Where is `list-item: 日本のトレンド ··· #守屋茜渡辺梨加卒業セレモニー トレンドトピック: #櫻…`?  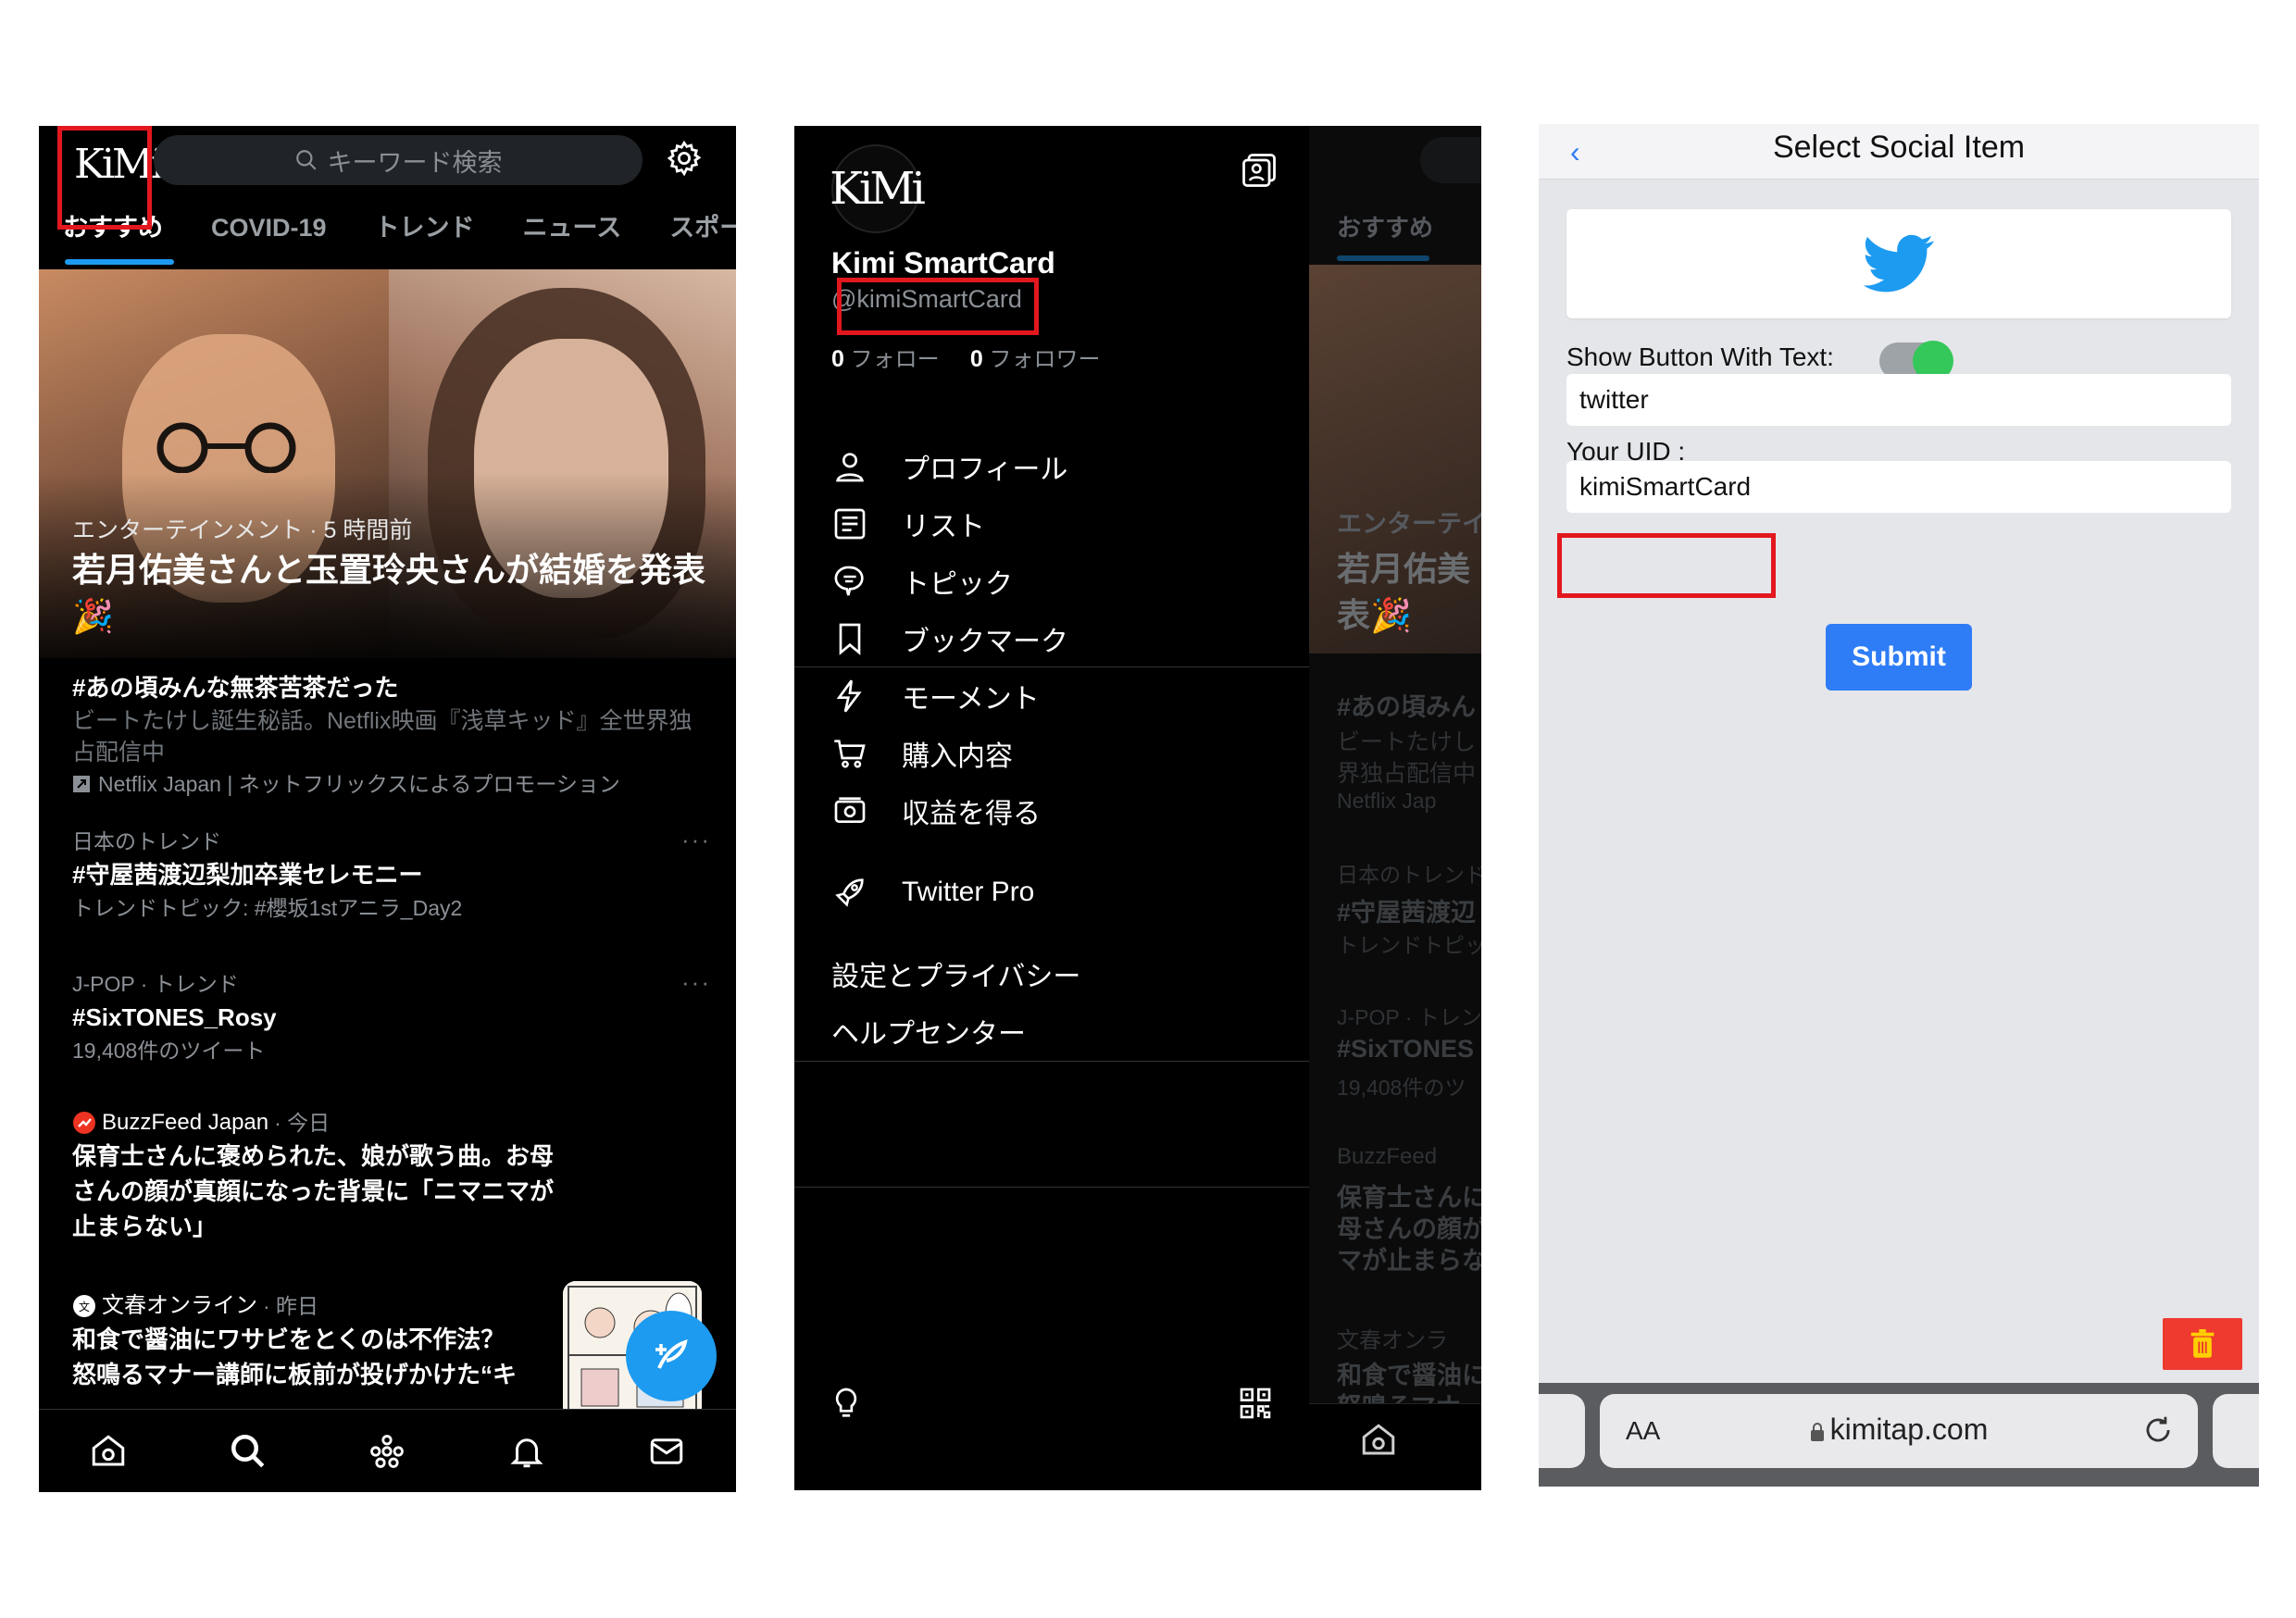
list-item: 日本のトレンド ··· #守屋茜渡辺梨加卒業セレモニー トレンドトピック: #櫻… is located at coordinates (391, 875).